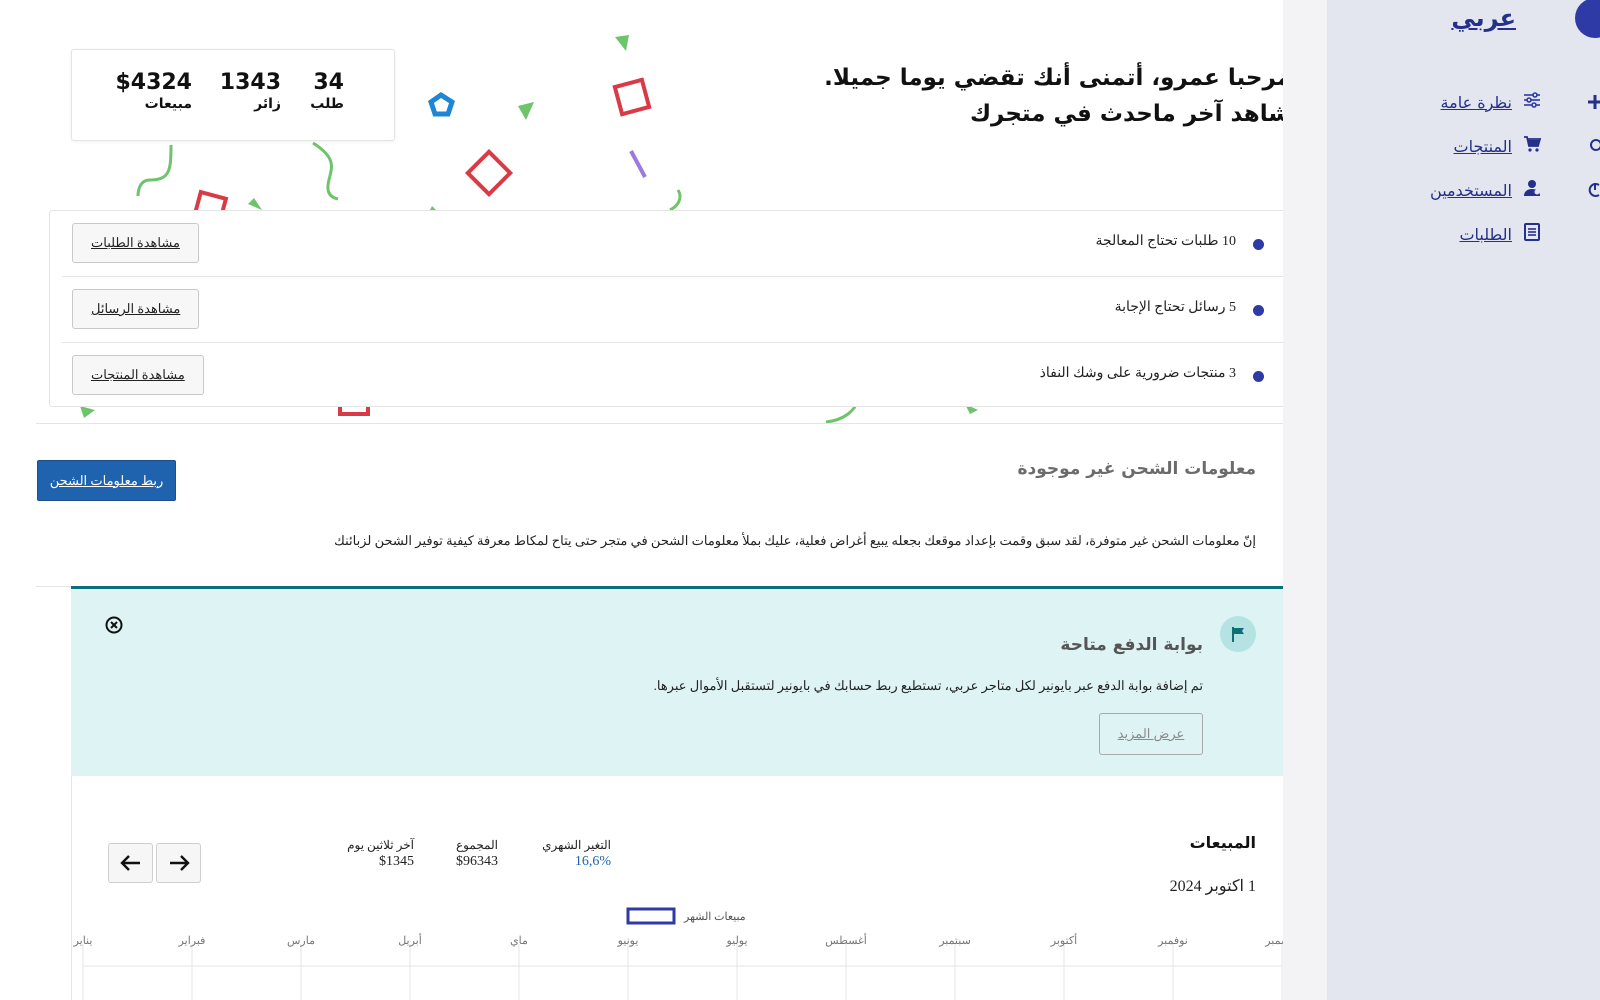  I want to click on sidebar-item-products: المنتجات, so click(1442, 146).